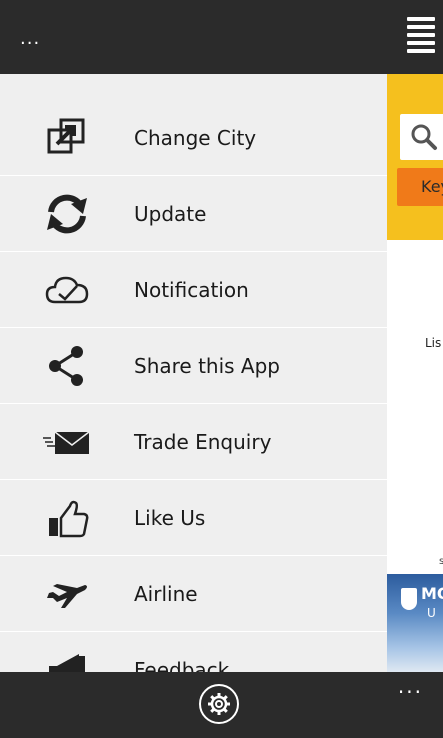 The height and width of the screenshot is (738, 443). I want to click on thumbs-up-icon, so click(67, 517).